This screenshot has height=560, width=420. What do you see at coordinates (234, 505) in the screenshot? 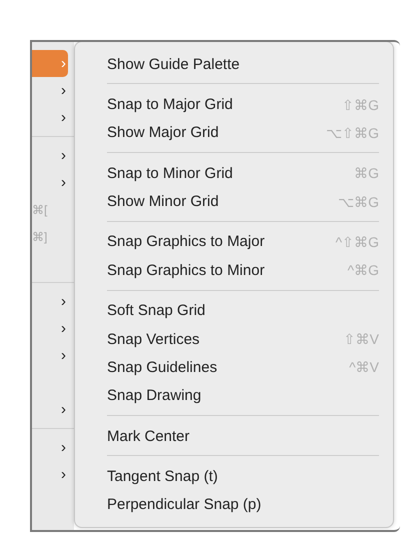
I see `menu-item: Perpendicular Snap (p)` at bounding box center [234, 505].